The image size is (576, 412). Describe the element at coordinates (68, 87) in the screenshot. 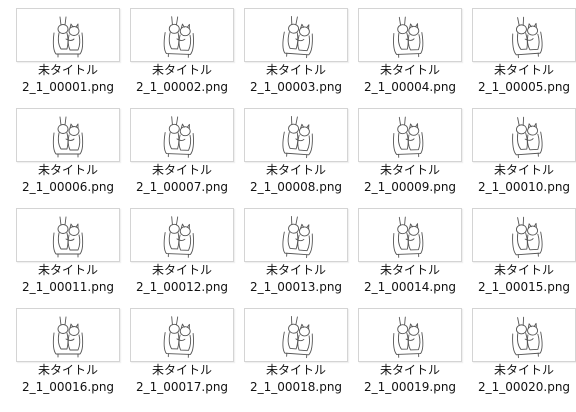

I see `file-name-label: 2_1_00001.png` at that location.